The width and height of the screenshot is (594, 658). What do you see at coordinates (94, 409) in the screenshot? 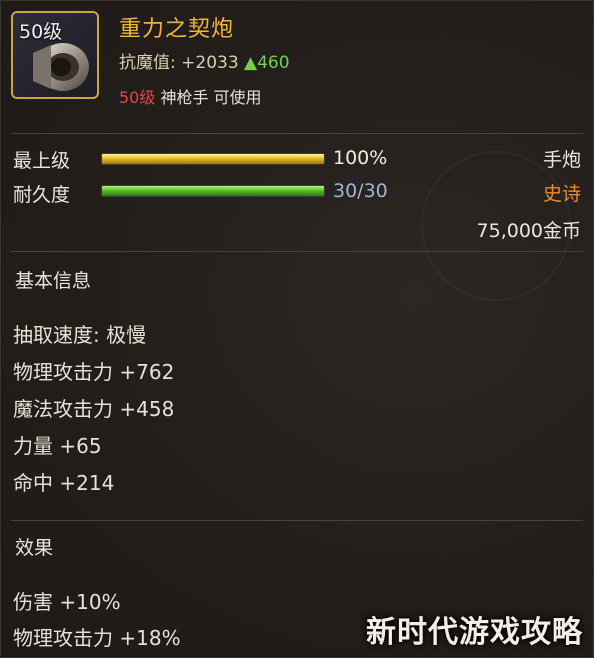
I see `stat-line: 魔法攻击力 +458` at bounding box center [94, 409].